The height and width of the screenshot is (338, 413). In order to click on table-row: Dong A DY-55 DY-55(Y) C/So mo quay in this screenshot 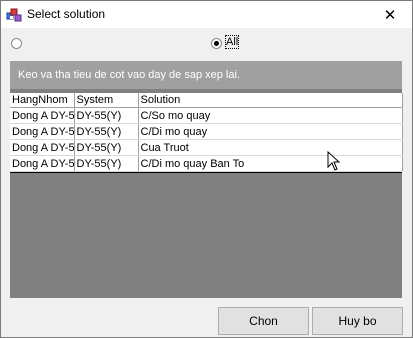, I will do `click(206, 115)`.